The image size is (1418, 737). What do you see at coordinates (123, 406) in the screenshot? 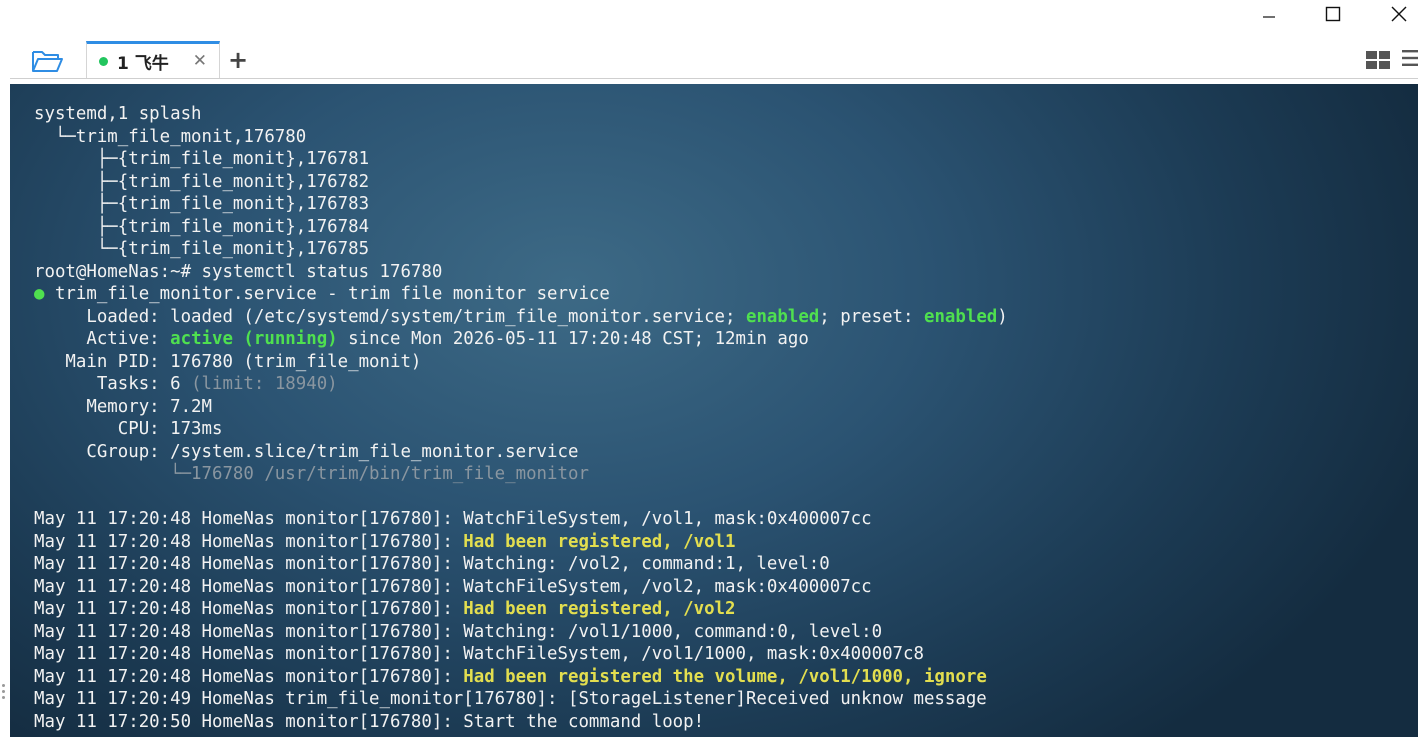
I see `terminal-text-segment: Memory: 7.2M` at bounding box center [123, 406].